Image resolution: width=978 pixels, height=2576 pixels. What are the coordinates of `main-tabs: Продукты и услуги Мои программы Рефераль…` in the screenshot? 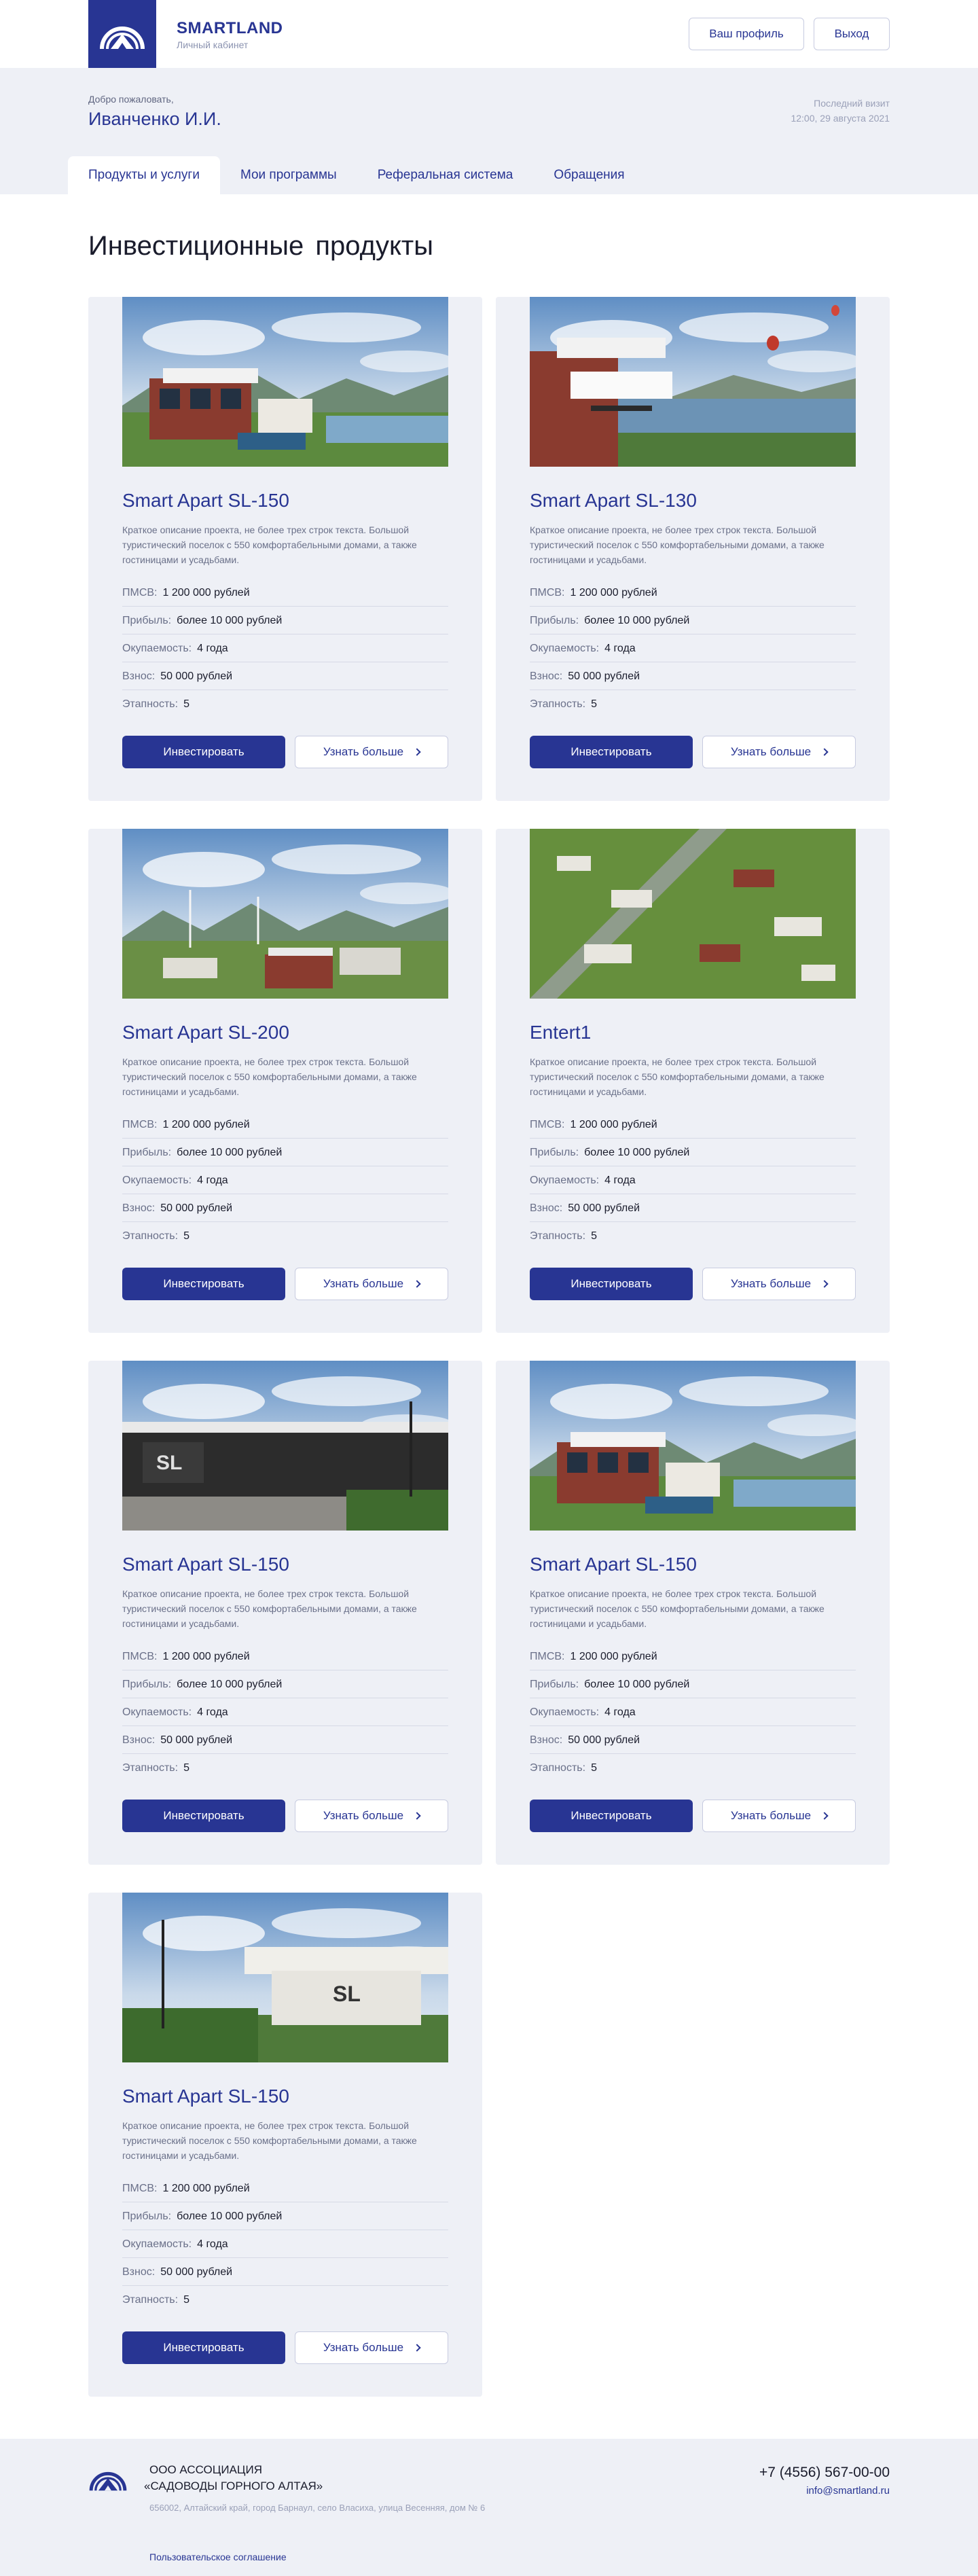 It's located at (356, 175).